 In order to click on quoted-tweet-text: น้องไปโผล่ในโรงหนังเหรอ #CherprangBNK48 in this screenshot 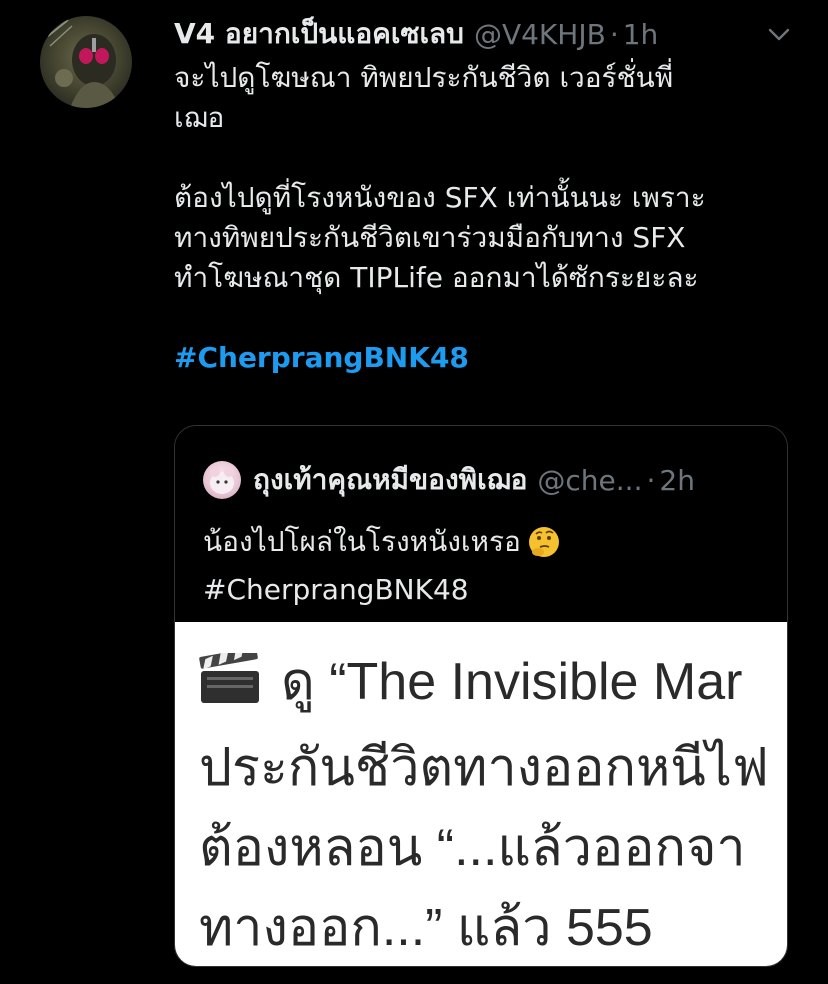, I will do `click(483, 566)`.